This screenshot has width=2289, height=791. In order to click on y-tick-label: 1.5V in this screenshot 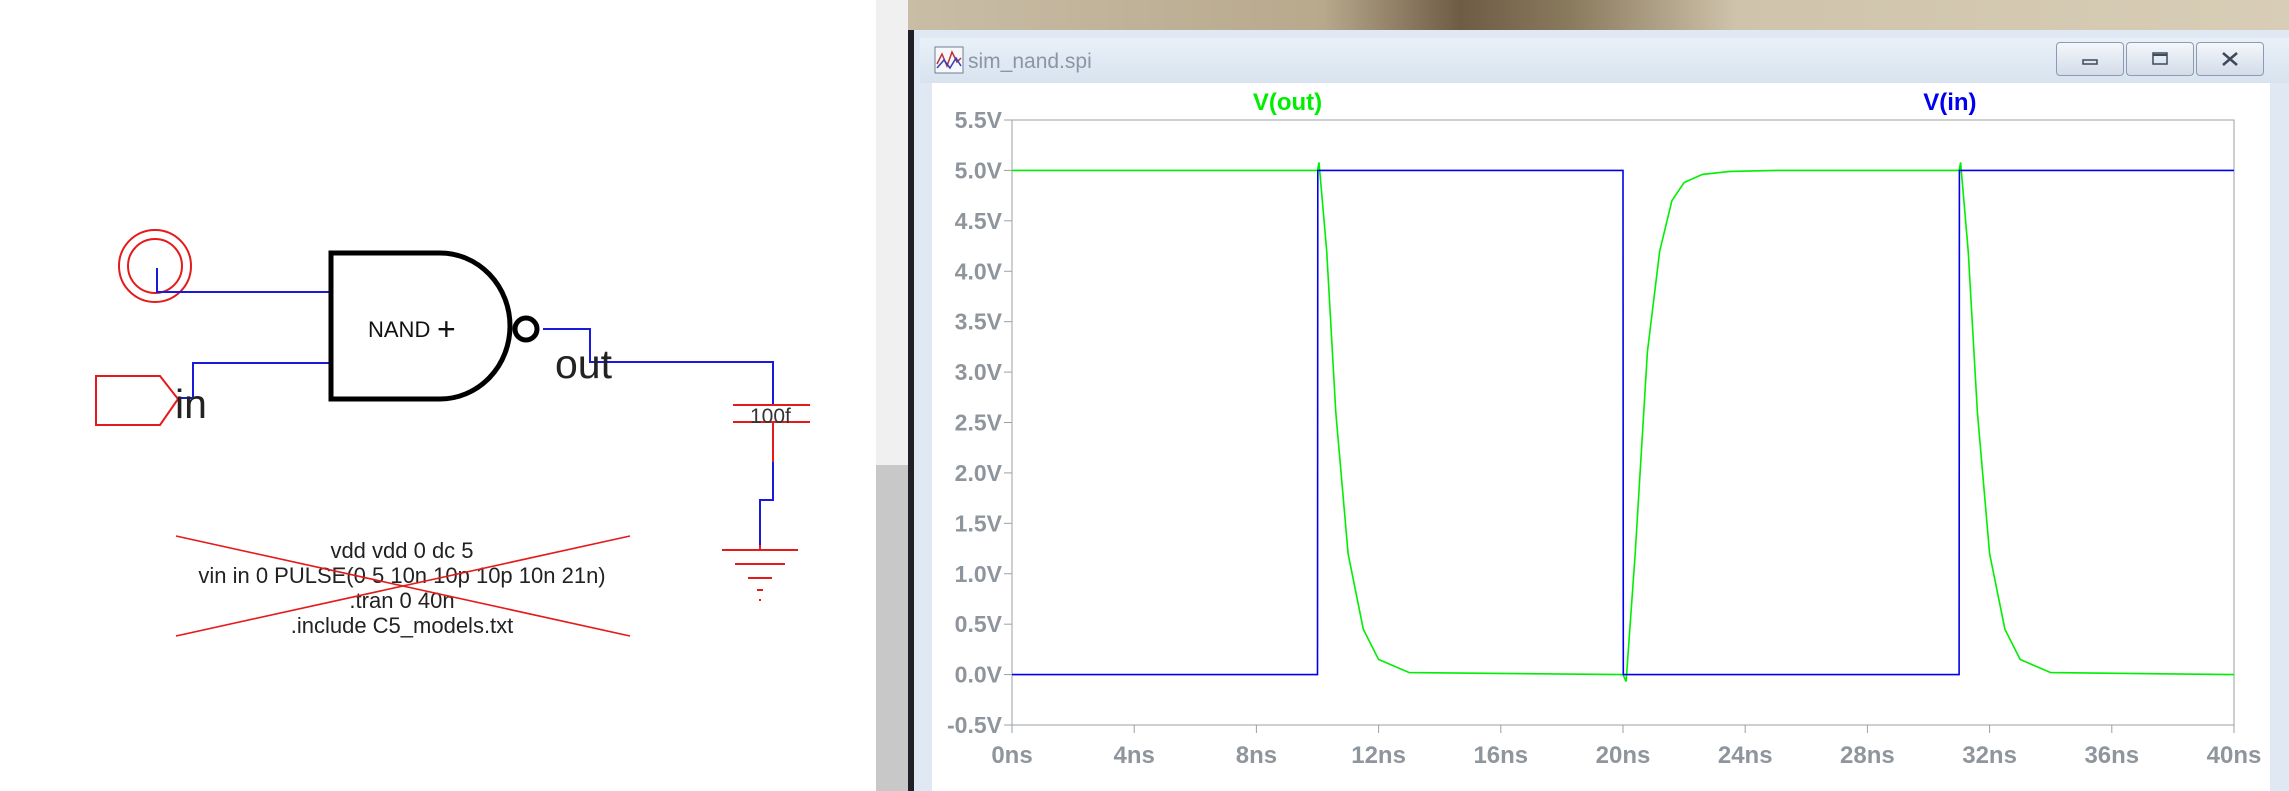, I will do `click(979, 523)`.